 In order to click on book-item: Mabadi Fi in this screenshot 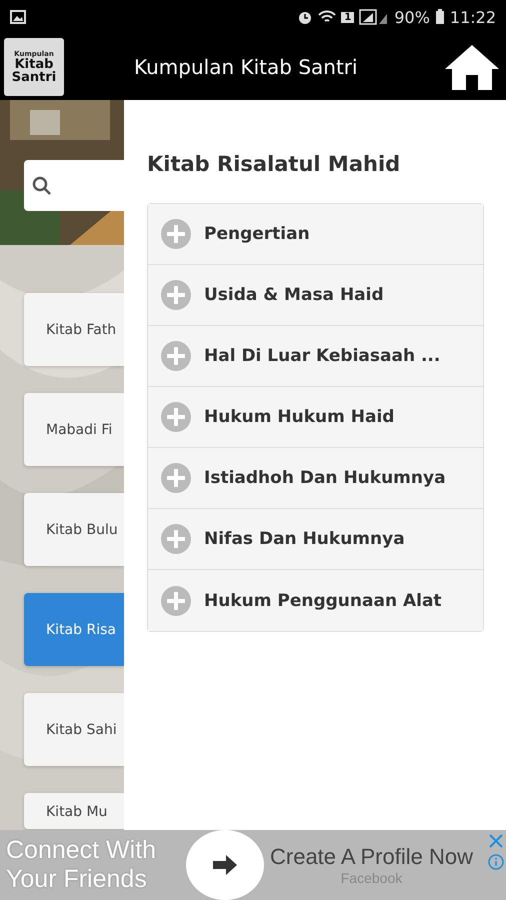, I will do `click(74, 429)`.